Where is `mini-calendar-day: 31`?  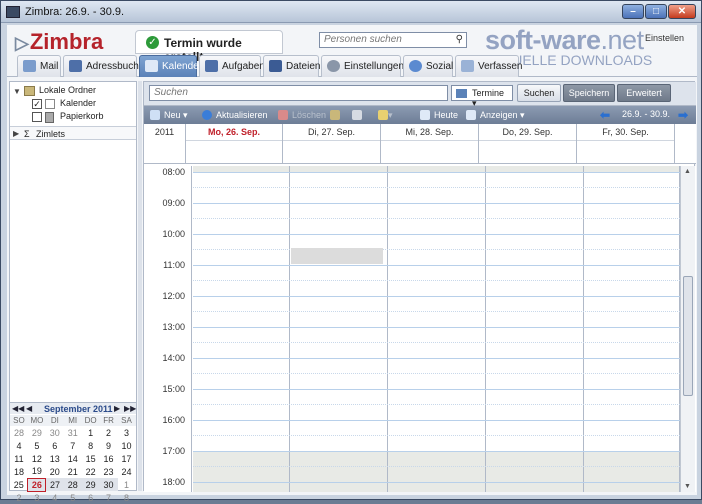
mini-calendar-day: 31 is located at coordinates (73, 432).